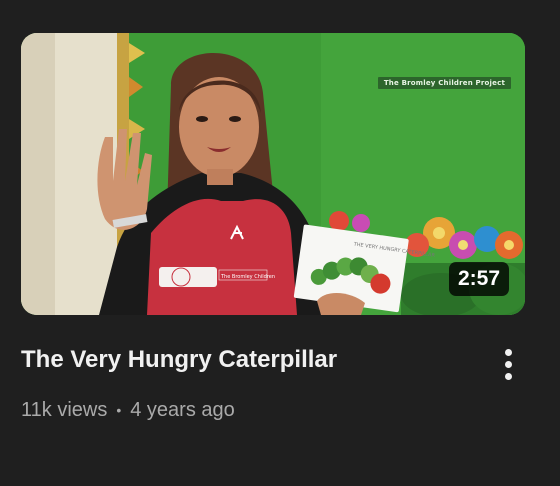 Image resolution: width=560 pixels, height=486 pixels. I want to click on channel-watermark: The Bromley Children Project, so click(444, 83).